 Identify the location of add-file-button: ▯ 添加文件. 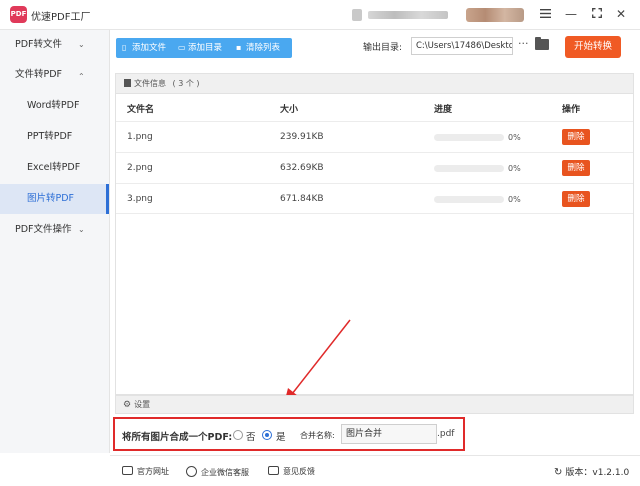
(144, 48).